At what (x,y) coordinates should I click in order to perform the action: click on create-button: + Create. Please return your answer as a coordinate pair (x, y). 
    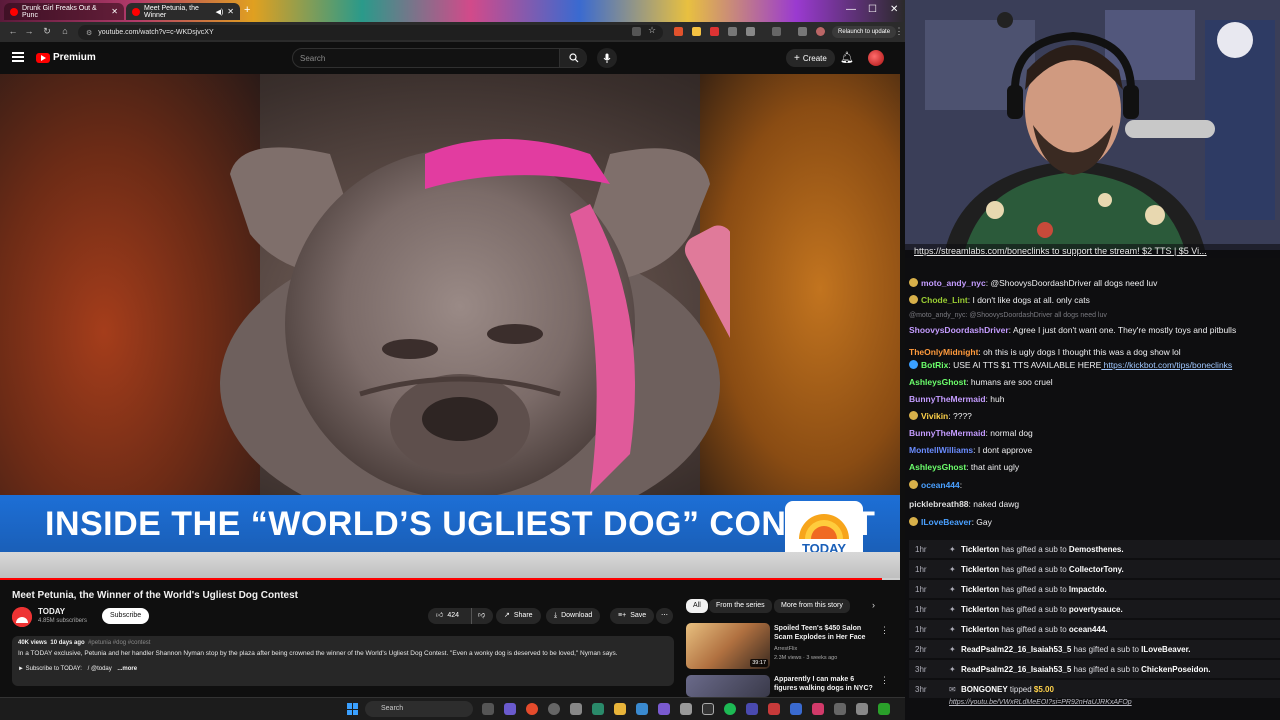
    Looking at the image, I should click on (810, 58).